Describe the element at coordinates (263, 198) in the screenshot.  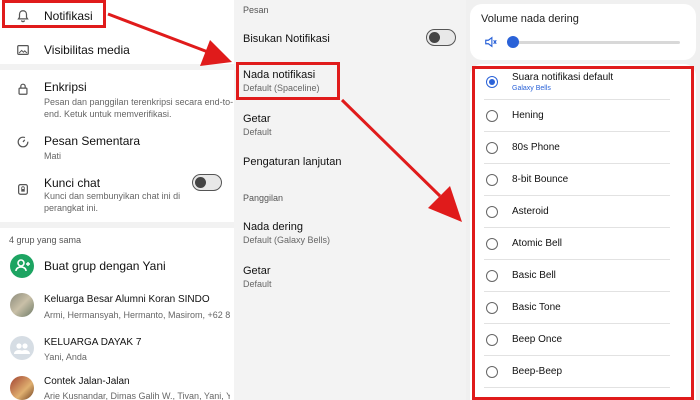
I see `section-calls: Panggilan` at that location.